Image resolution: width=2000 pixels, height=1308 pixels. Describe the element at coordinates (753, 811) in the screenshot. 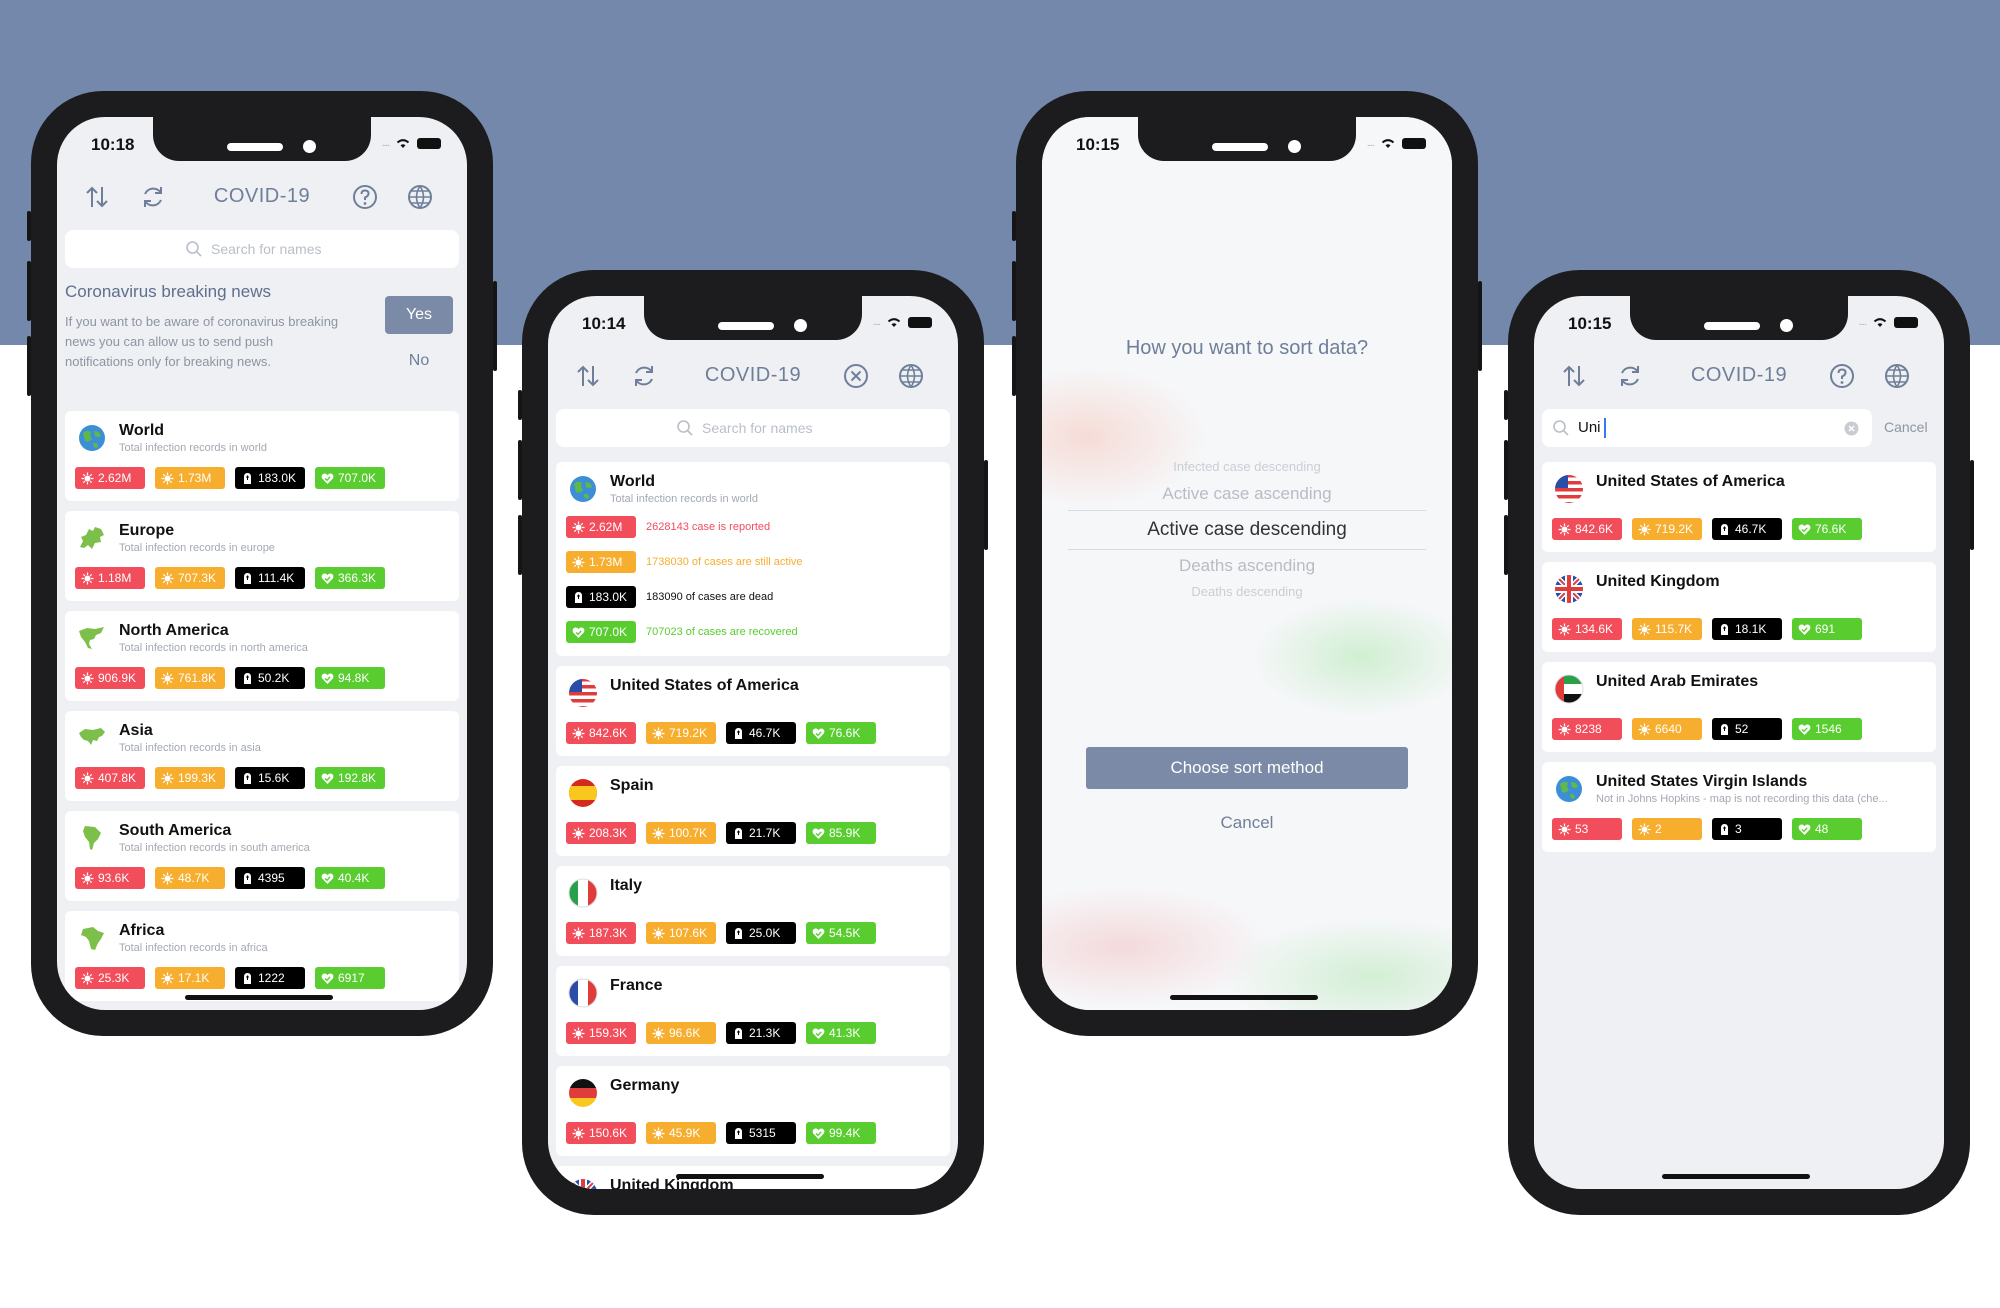

I see `list-item: Spain 208.3K 100.7K 21.7K 85.9K` at that location.